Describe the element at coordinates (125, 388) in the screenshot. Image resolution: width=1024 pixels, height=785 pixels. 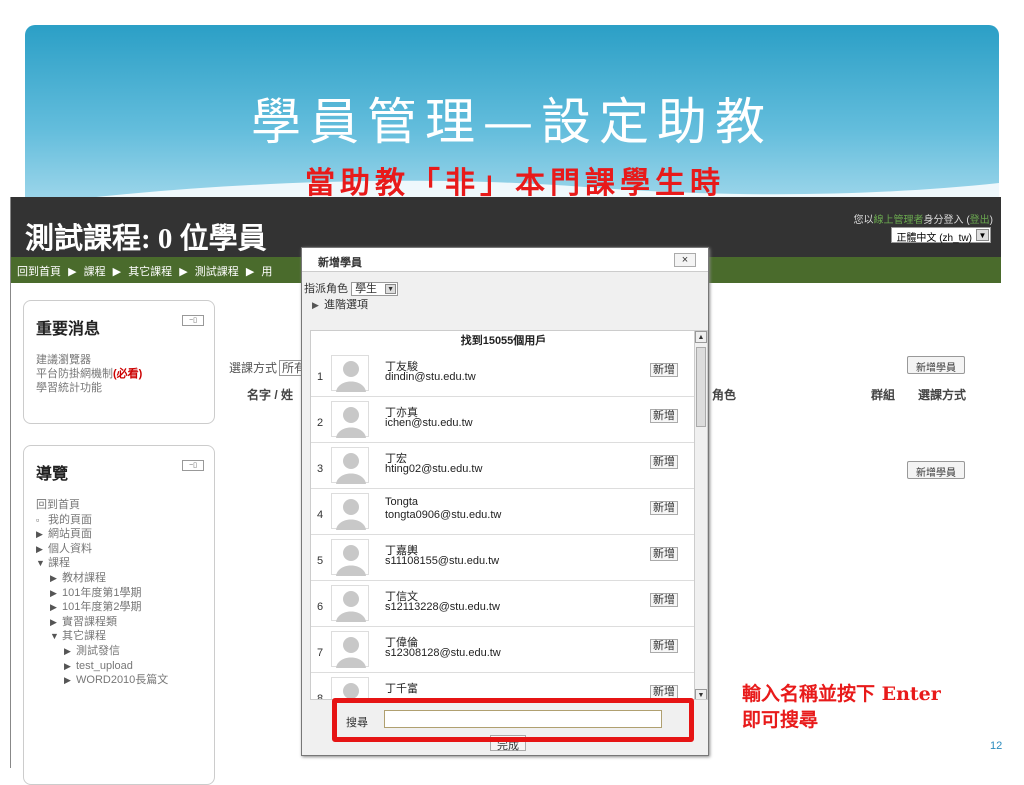
I see `news-item: 學習統計功能` at that location.